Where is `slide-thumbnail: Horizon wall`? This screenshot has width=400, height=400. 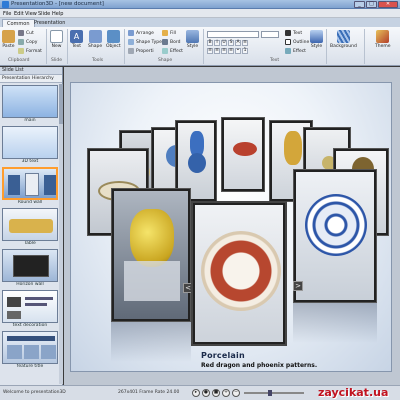
slide-thumbnail: Horizon wall is located at coordinates (30, 268).